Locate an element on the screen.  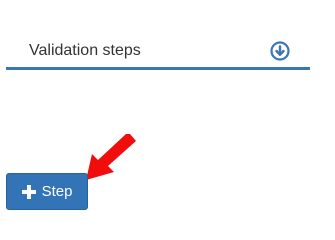
add-step-label: Step is located at coordinates (57, 191).